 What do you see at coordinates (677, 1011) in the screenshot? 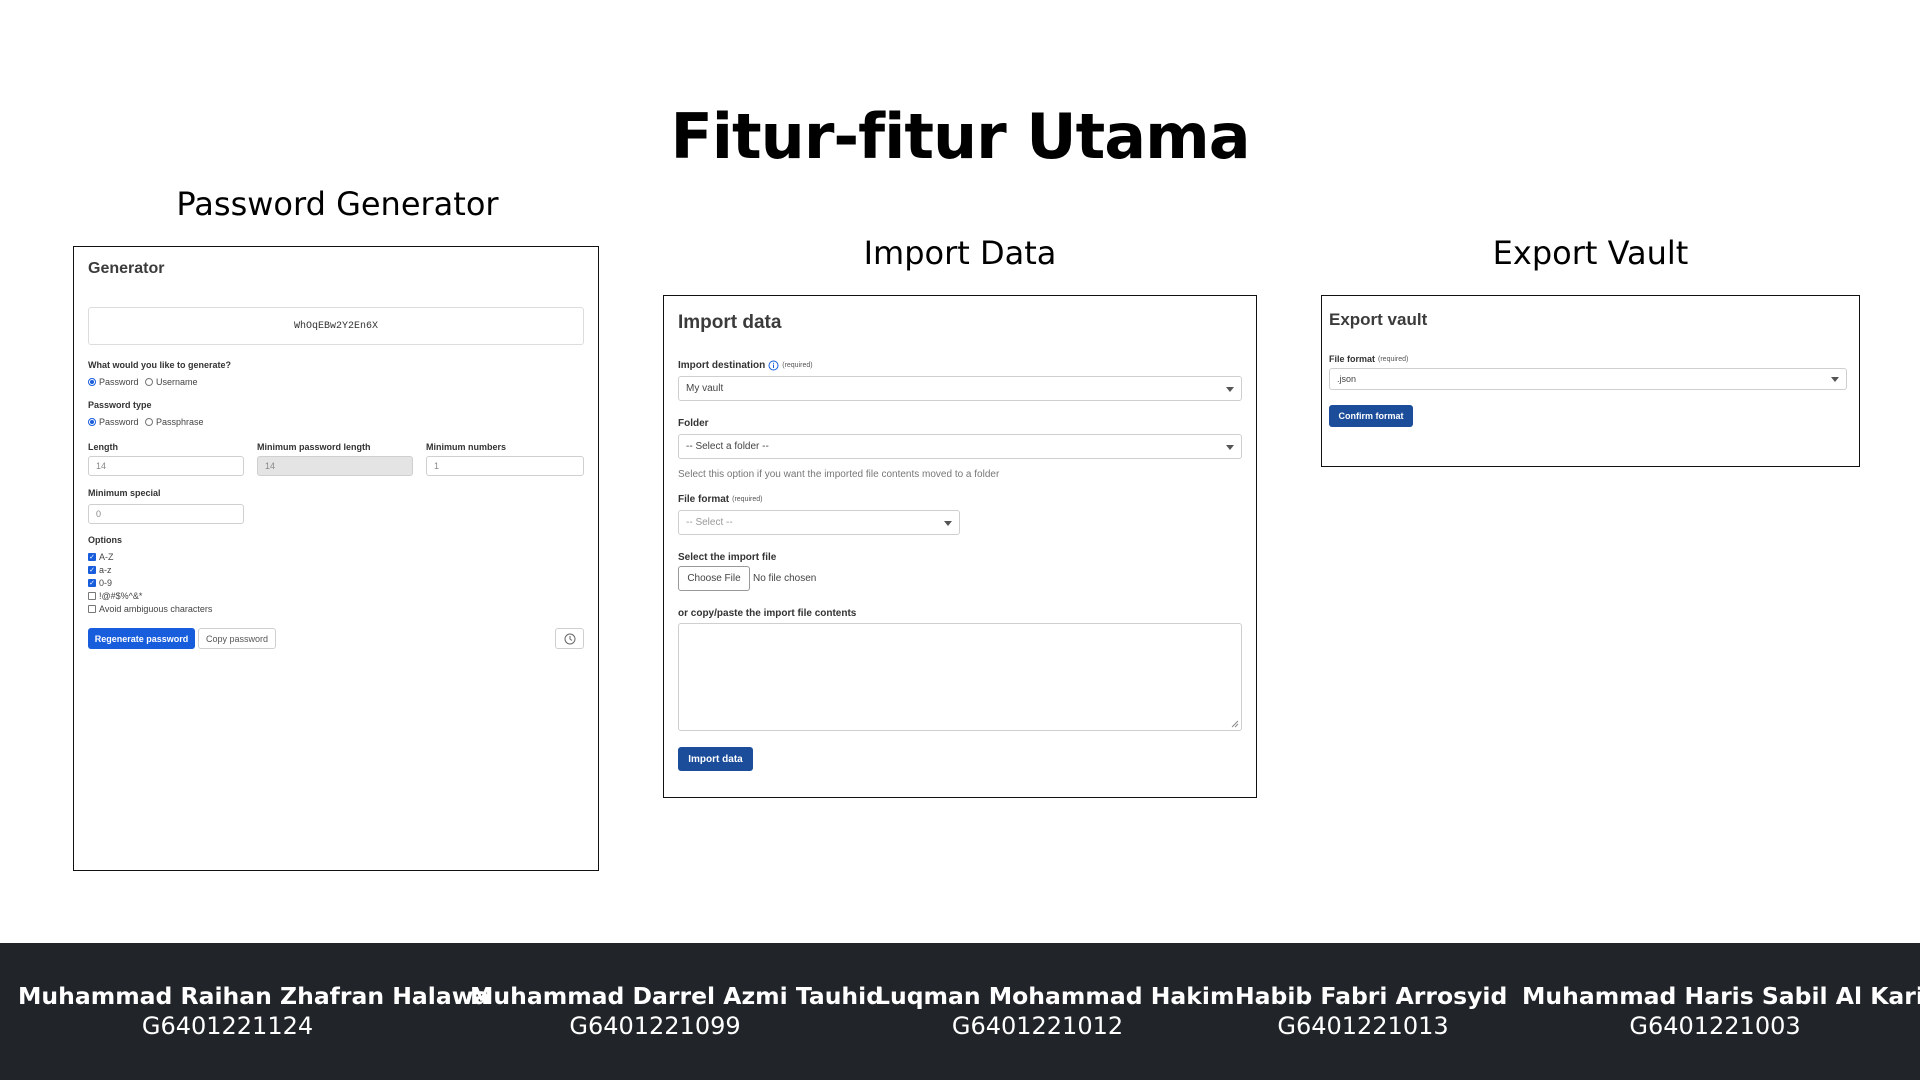
I see `team-member: Muhammad Darrel Azmi Tauhid G6401221099` at bounding box center [677, 1011].